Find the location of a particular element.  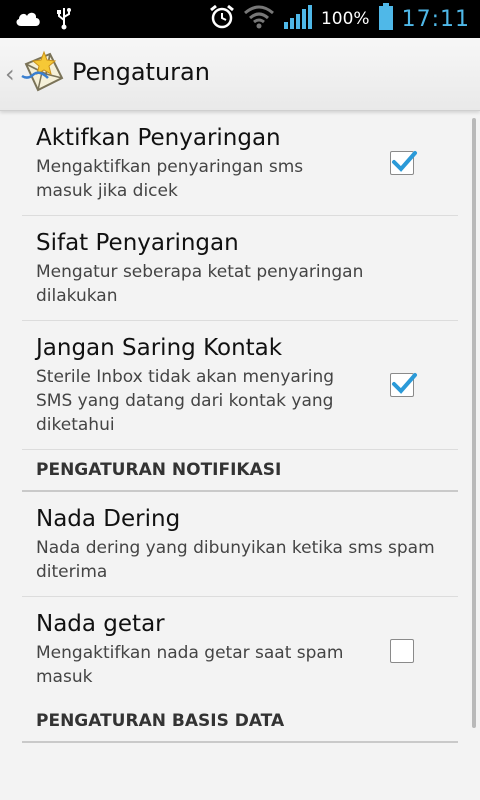

scrollbar is located at coordinates (474, 423).